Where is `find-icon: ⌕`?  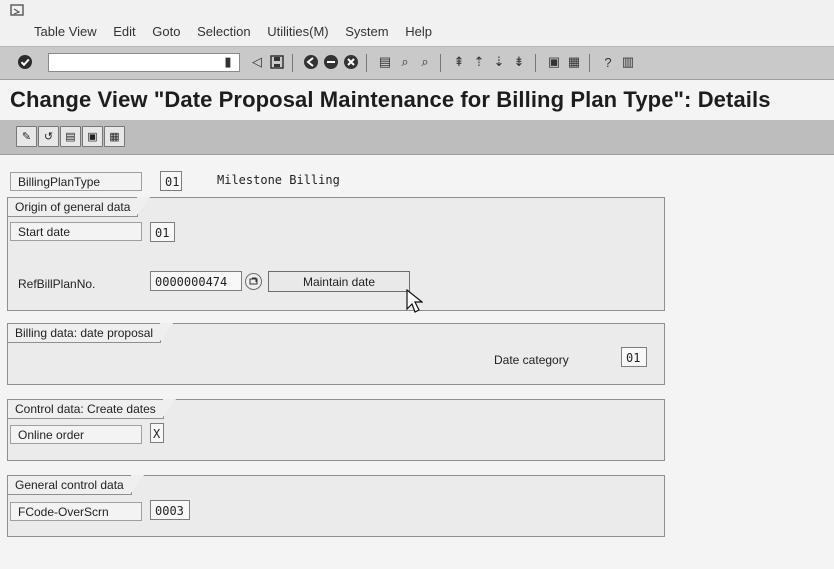
find-icon: ⌕ is located at coordinates (405, 62).